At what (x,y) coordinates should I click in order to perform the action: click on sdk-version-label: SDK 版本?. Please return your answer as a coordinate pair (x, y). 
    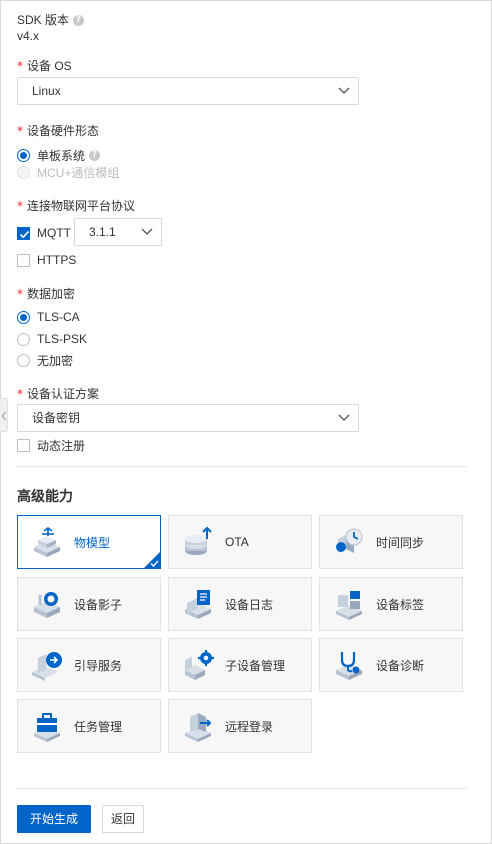
    Looking at the image, I should click on (51, 19).